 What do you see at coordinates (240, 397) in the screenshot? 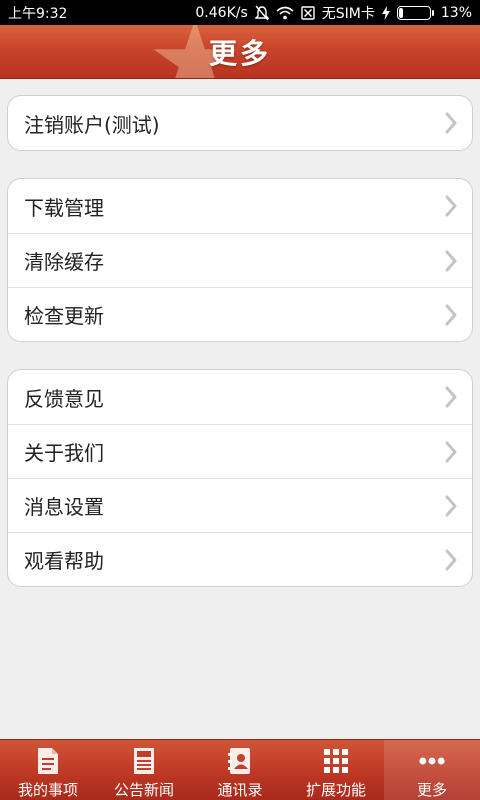
I see `menu-item-feedback: 反馈意见` at bounding box center [240, 397].